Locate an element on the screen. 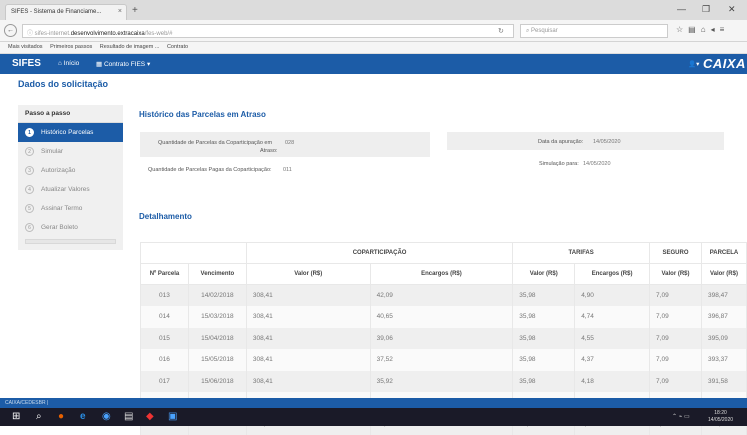 This screenshot has height=435, width=747. edge-icon: e is located at coordinates (83, 416).